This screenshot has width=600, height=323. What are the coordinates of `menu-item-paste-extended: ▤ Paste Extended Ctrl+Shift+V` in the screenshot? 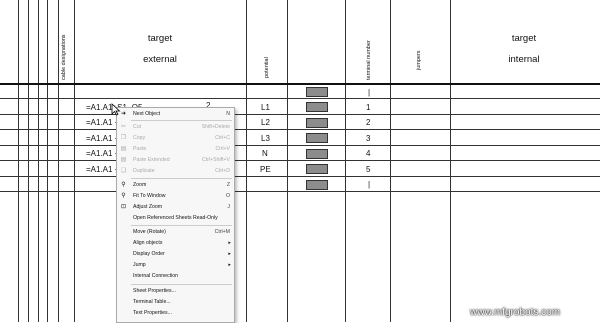 It's located at (175, 160).